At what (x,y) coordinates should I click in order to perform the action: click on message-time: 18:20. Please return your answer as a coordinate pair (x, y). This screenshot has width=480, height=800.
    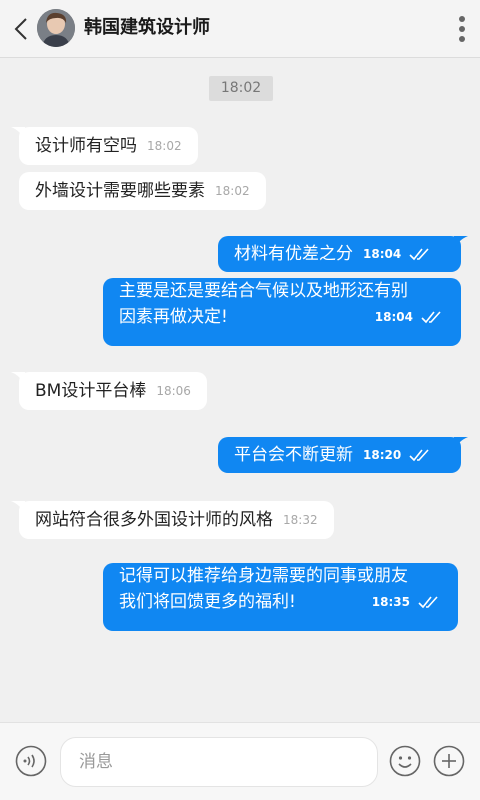
    Looking at the image, I should click on (382, 455).